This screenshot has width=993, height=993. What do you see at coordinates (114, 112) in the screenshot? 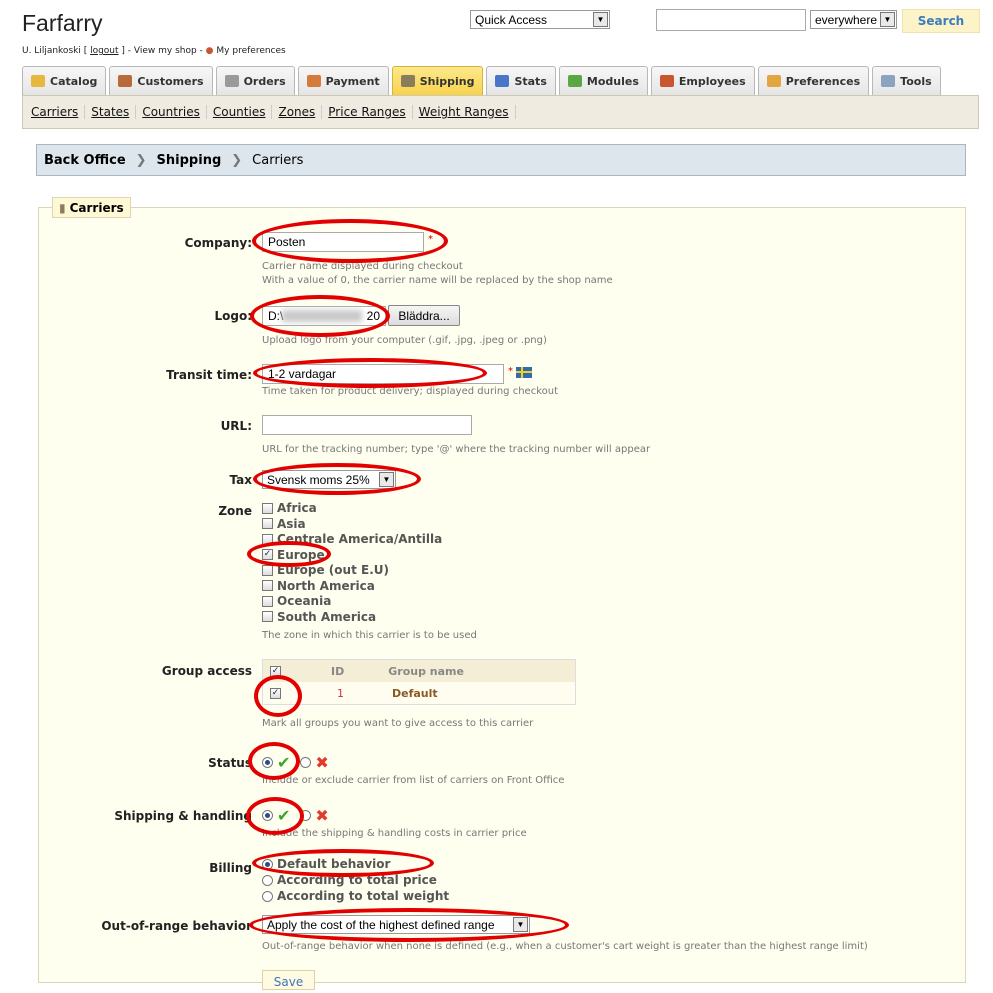
I see `subnav-states: States` at bounding box center [114, 112].